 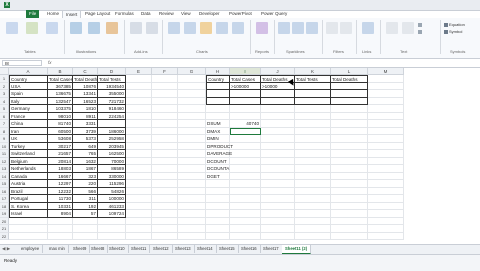 I want to click on table-cell: 8904, so click(x=60, y=214).